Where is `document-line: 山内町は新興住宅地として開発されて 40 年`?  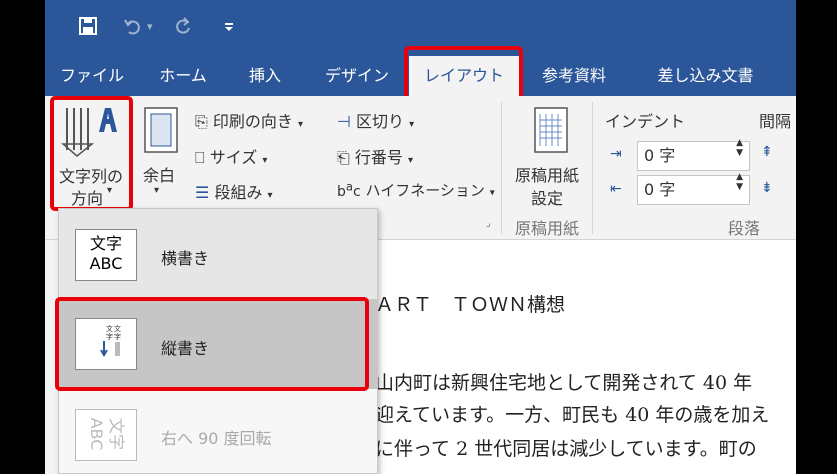 document-line: 山内町は新興住宅地として開発されて 40 年 is located at coordinates (564, 383).